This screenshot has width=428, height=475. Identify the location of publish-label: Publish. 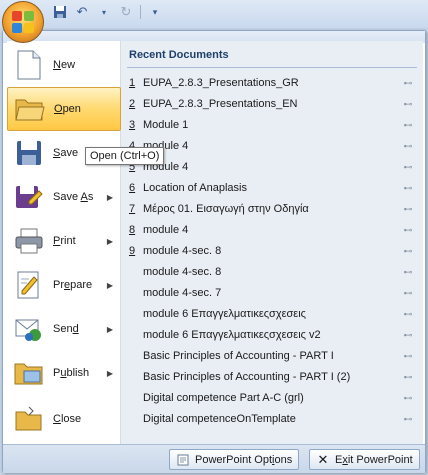
(71, 373).